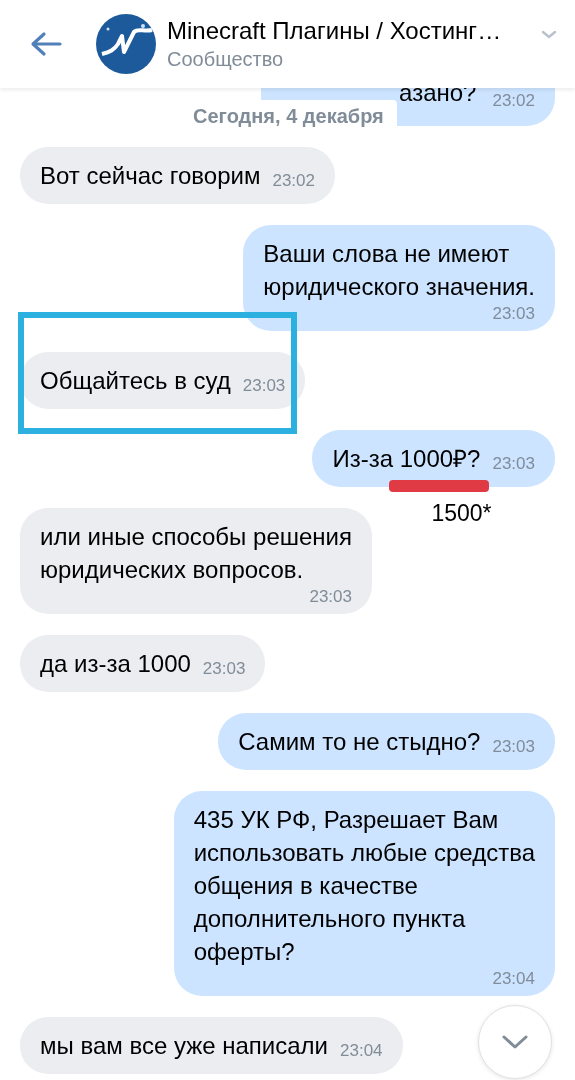 Image resolution: width=575 pixels, height=1080 pixels. What do you see at coordinates (46, 44) in the screenshot?
I see `back-arrow-icon` at bounding box center [46, 44].